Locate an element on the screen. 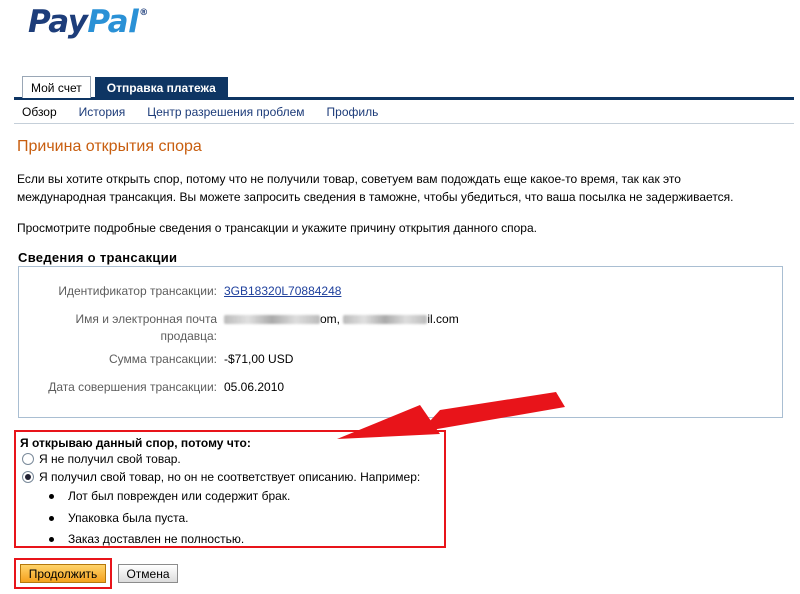 The width and height of the screenshot is (800, 594). transaction-id-value: 3GB18320L70884248 is located at coordinates (282, 291).